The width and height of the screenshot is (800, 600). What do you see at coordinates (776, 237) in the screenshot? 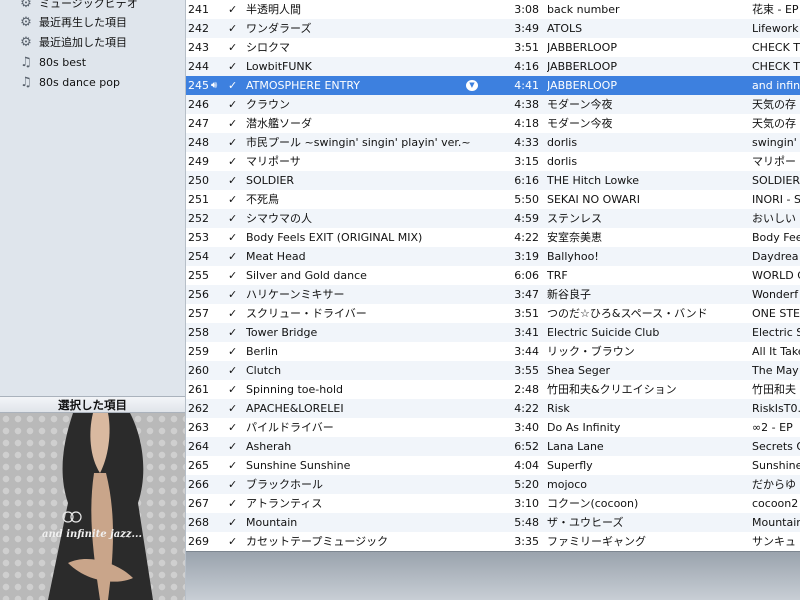
I see `track-album: Body Fee` at bounding box center [776, 237].